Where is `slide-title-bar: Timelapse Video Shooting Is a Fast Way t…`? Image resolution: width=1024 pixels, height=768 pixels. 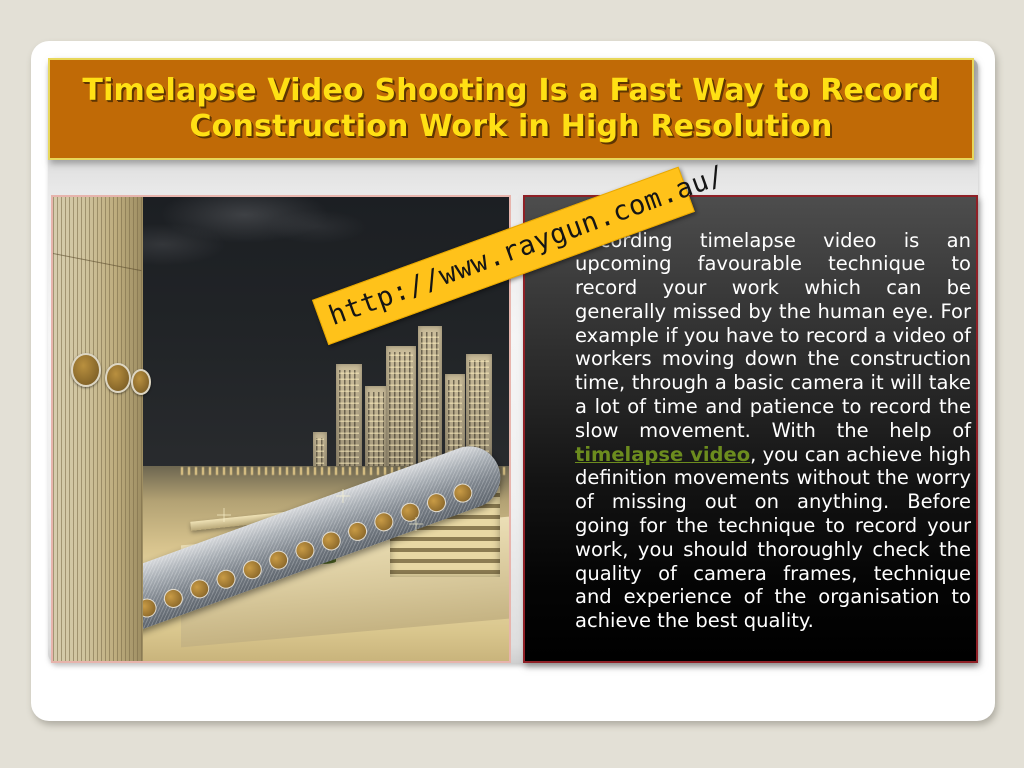 slide-title-bar: Timelapse Video Shooting Is a Fast Way t… is located at coordinates (511, 109).